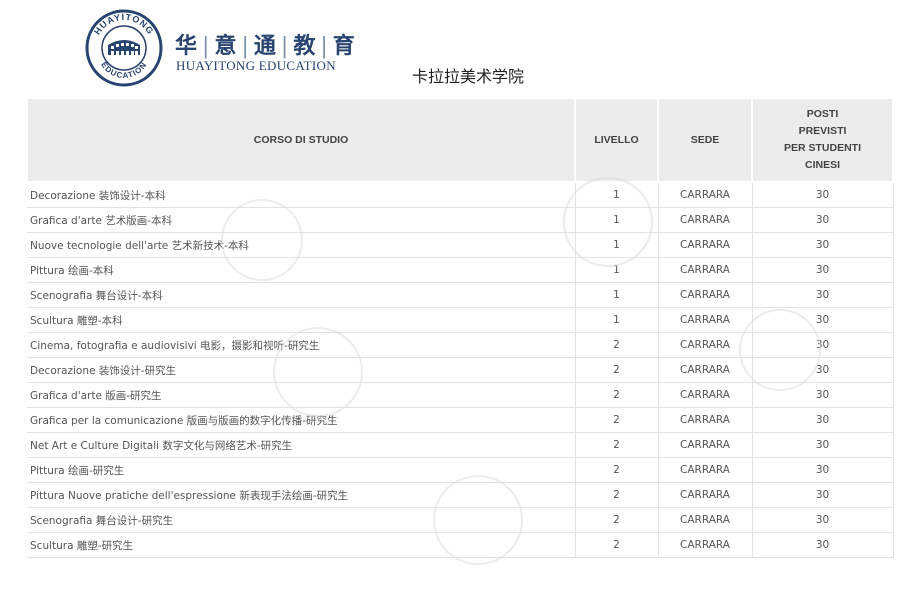 The image size is (918, 598). Describe the element at coordinates (301, 445) in the screenshot. I see `cell-course: Net Art e Culture Digitali 数字文化与网络艺术-研究生` at that location.